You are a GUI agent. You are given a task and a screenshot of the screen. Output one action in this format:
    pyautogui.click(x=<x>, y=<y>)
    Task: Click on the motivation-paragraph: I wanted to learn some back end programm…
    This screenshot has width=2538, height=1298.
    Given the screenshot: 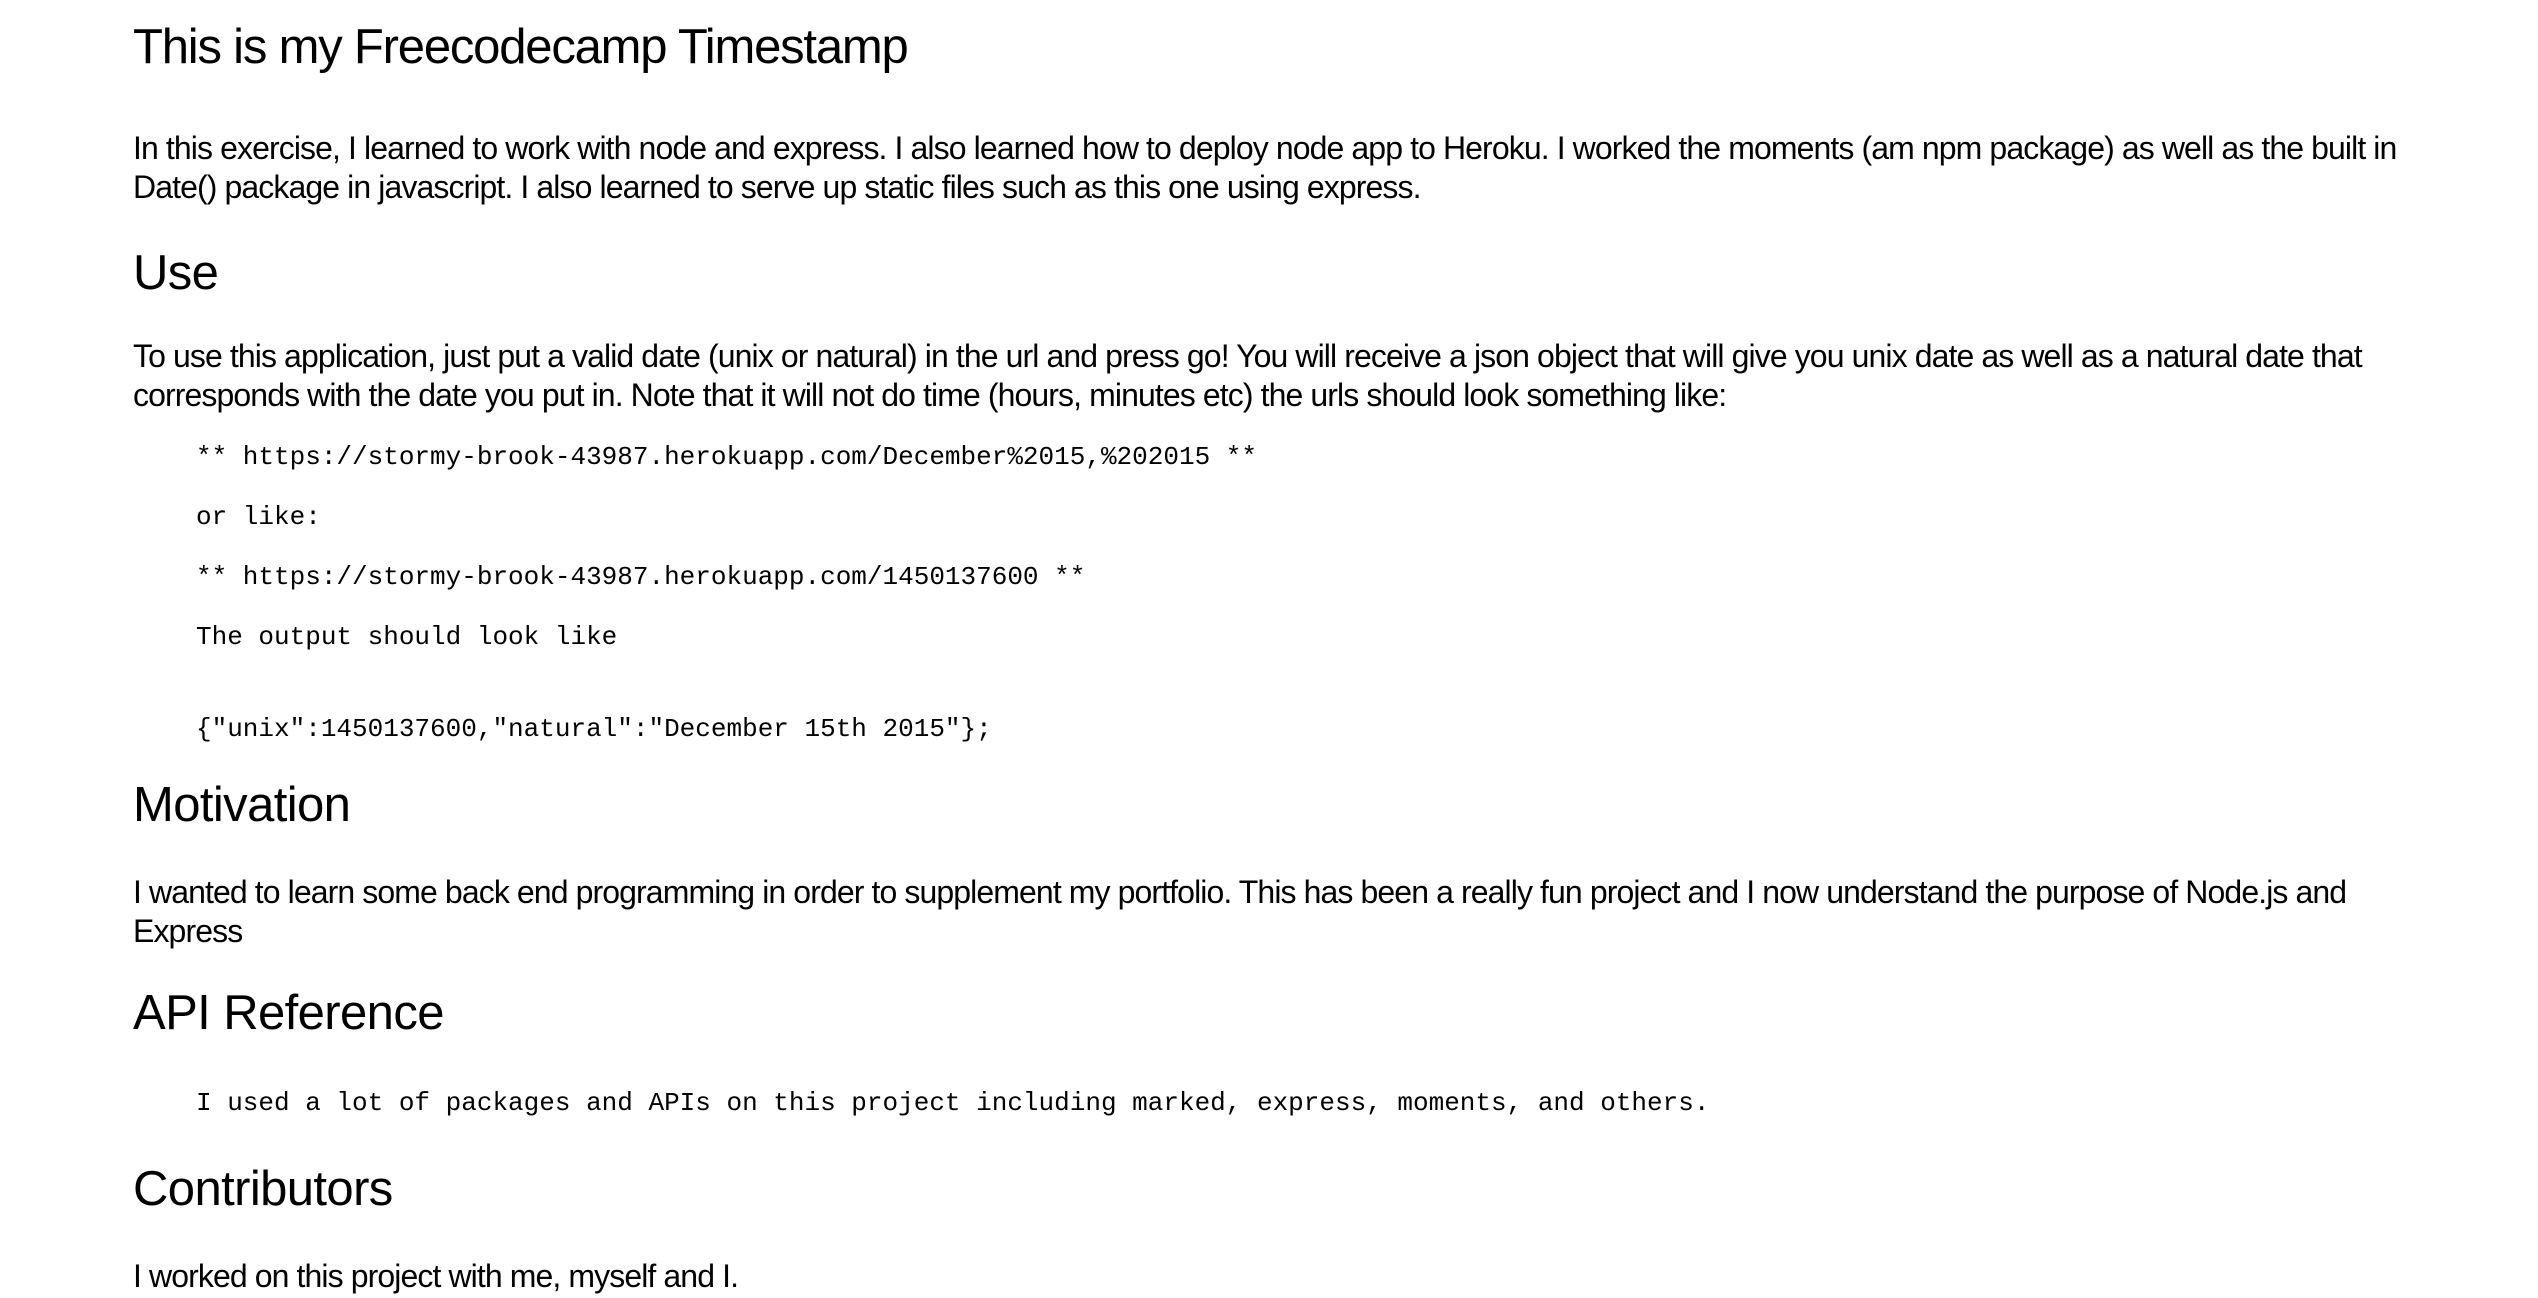 What is the action you would take?
    pyautogui.click(x=1240, y=911)
    